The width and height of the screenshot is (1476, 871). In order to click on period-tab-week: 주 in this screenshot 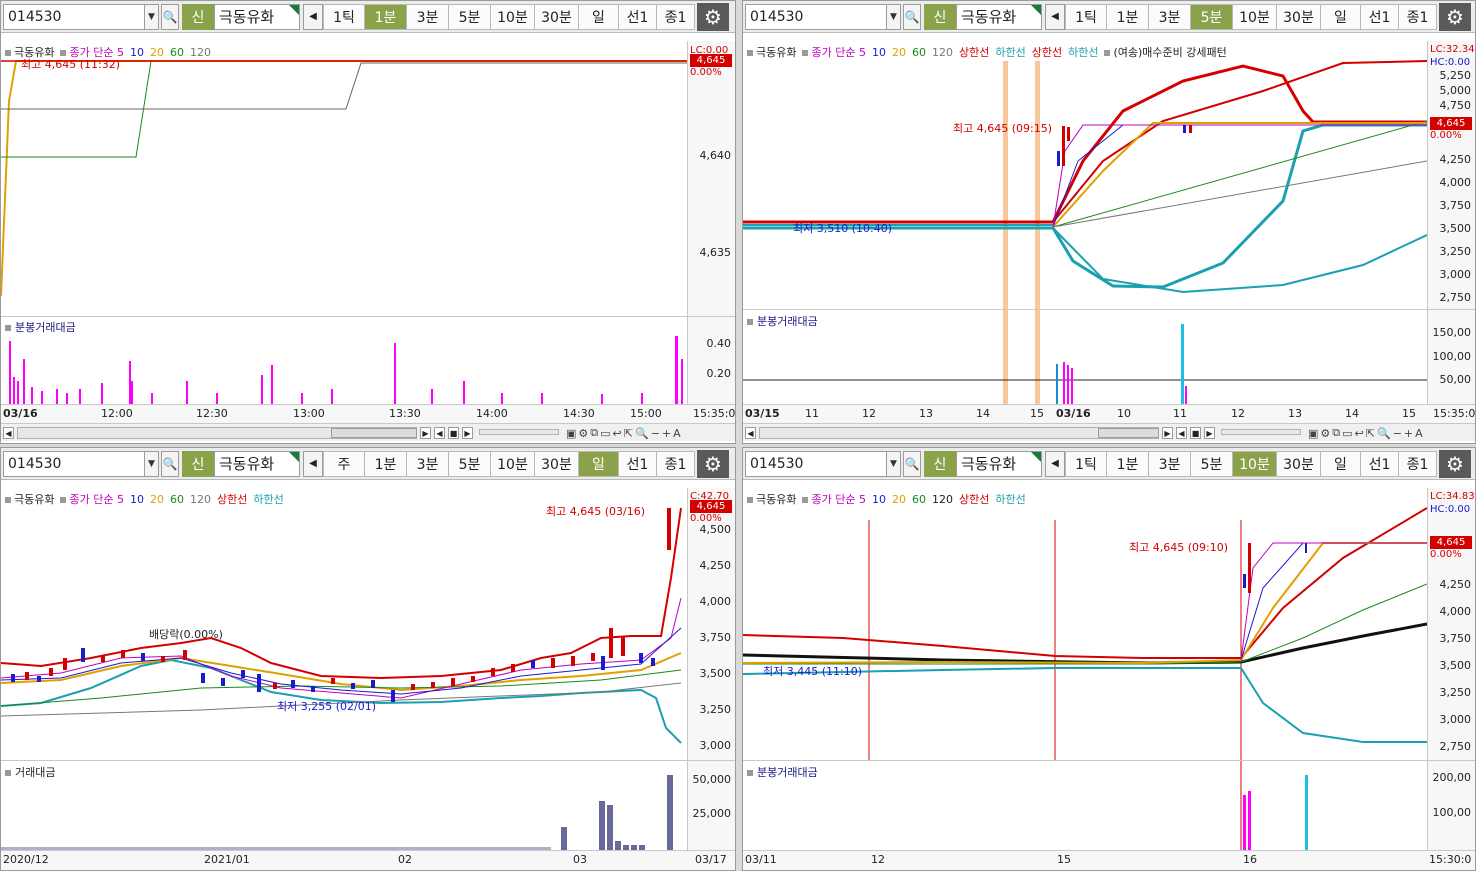, I will do `click(344, 463)`.